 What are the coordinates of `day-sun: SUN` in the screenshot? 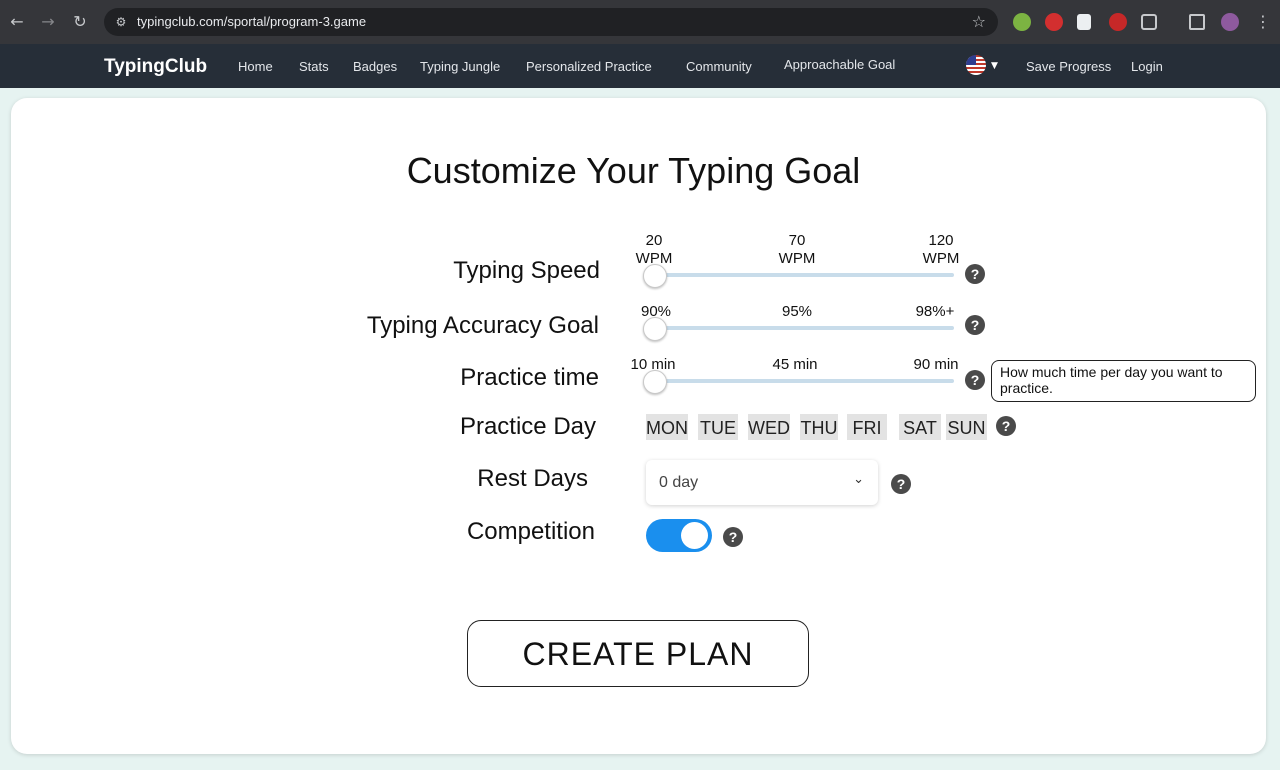 It's located at (966, 427).